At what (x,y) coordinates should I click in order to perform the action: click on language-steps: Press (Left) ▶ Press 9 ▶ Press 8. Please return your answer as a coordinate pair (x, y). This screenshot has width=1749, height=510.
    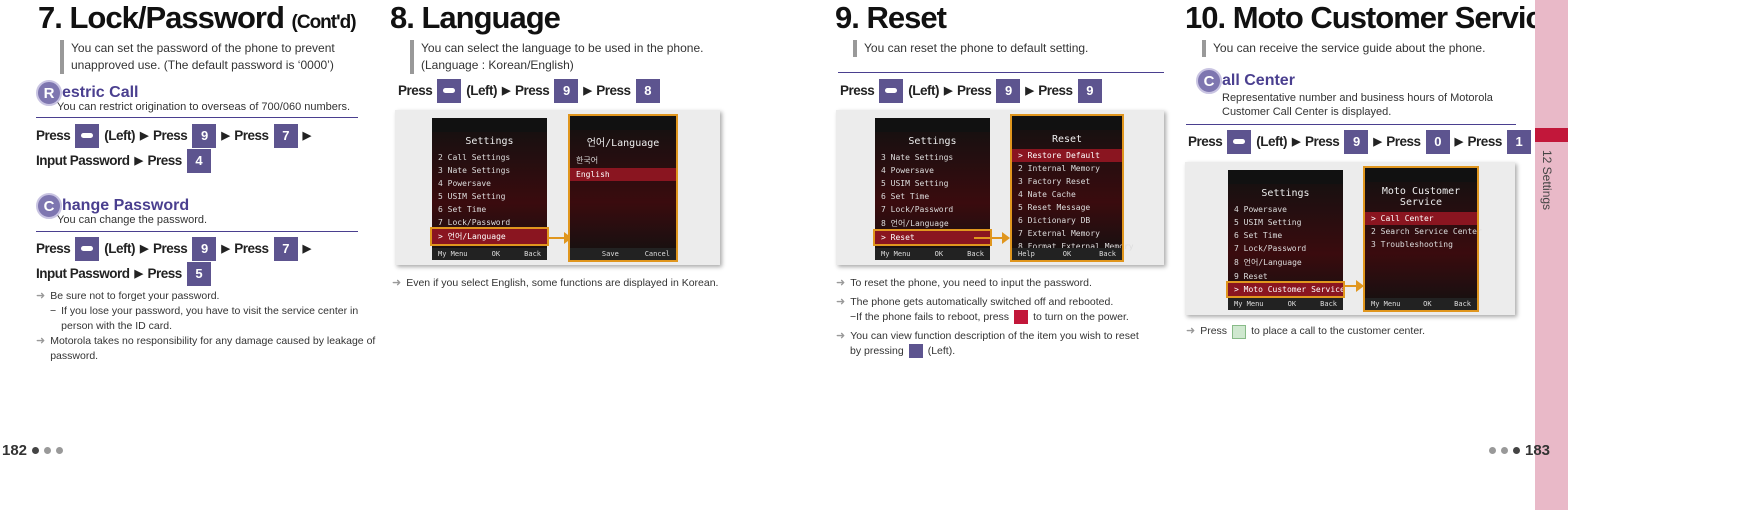
    Looking at the image, I should click on (529, 90).